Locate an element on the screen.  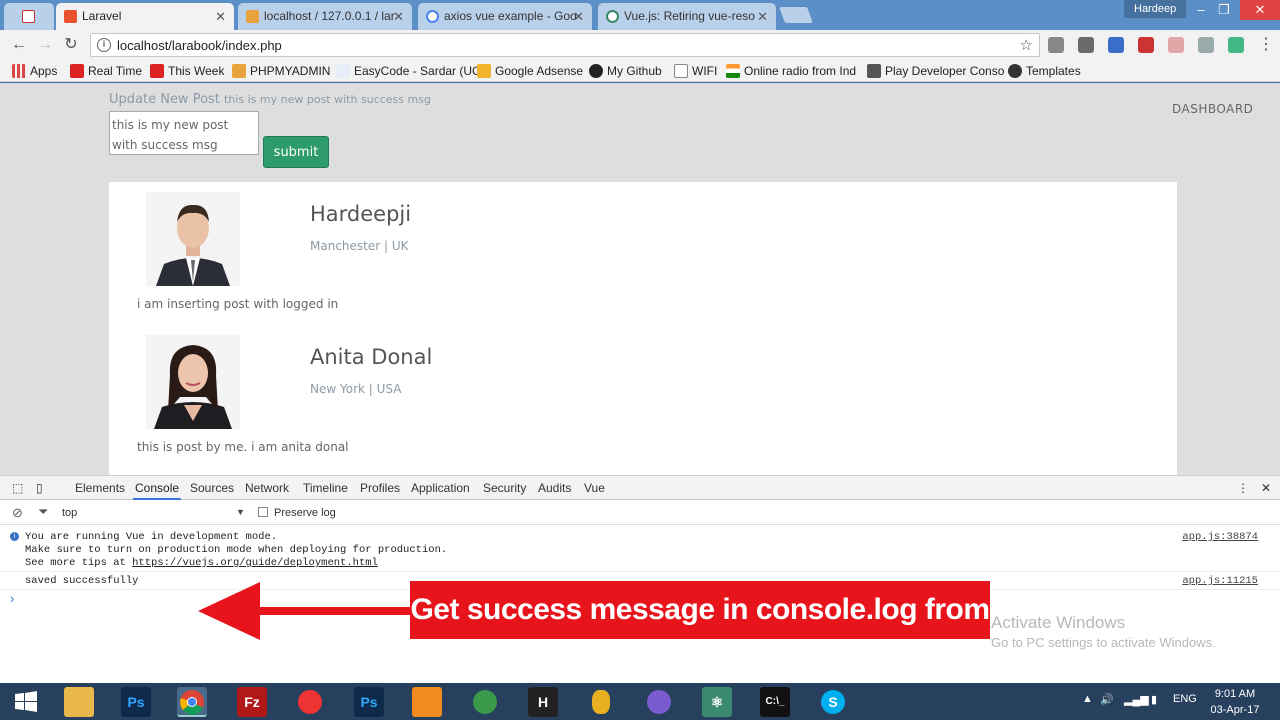
profile-button: Hardeep is located at coordinates (1155, 9).